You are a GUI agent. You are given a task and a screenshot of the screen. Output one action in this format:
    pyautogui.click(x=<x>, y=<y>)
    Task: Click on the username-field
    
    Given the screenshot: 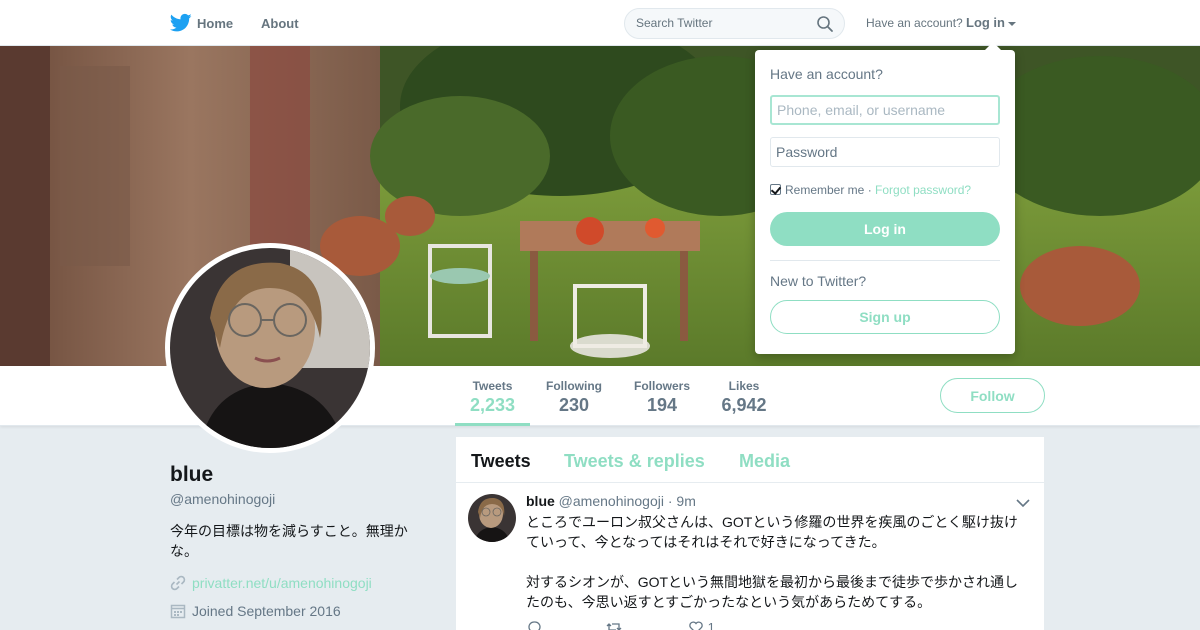 What is the action you would take?
    pyautogui.click(x=885, y=110)
    